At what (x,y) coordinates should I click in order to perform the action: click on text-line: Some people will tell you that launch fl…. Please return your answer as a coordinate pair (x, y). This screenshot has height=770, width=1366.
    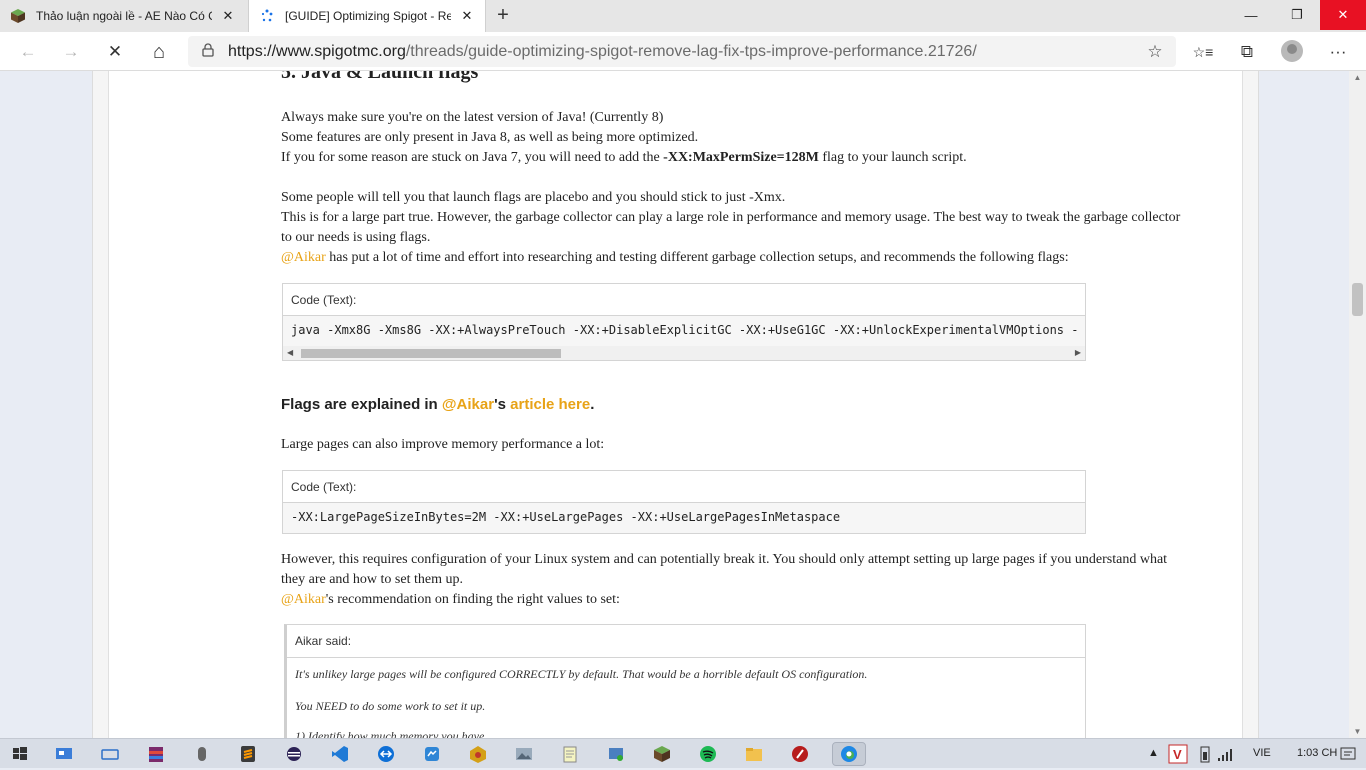
    Looking at the image, I should click on (533, 197).